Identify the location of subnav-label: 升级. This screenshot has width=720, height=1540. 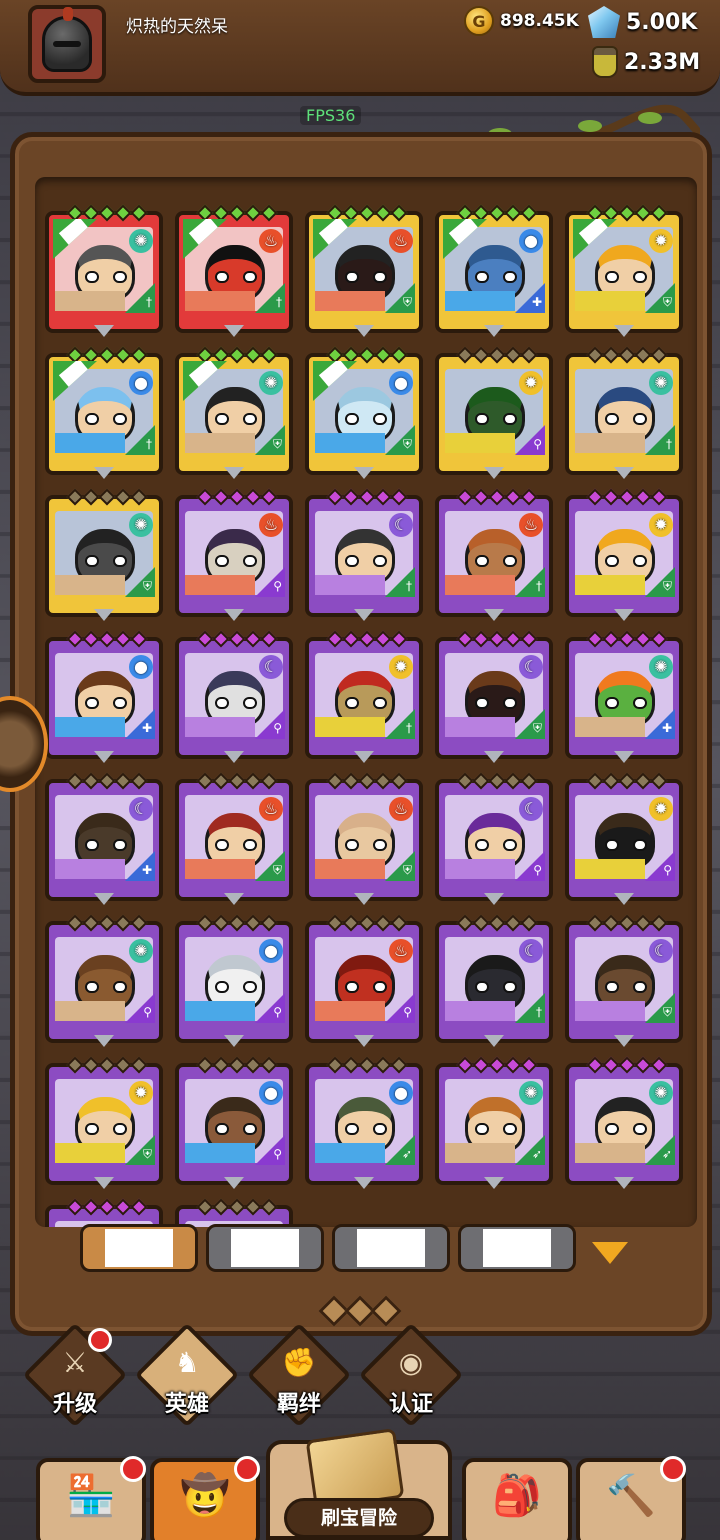
(74, 1404).